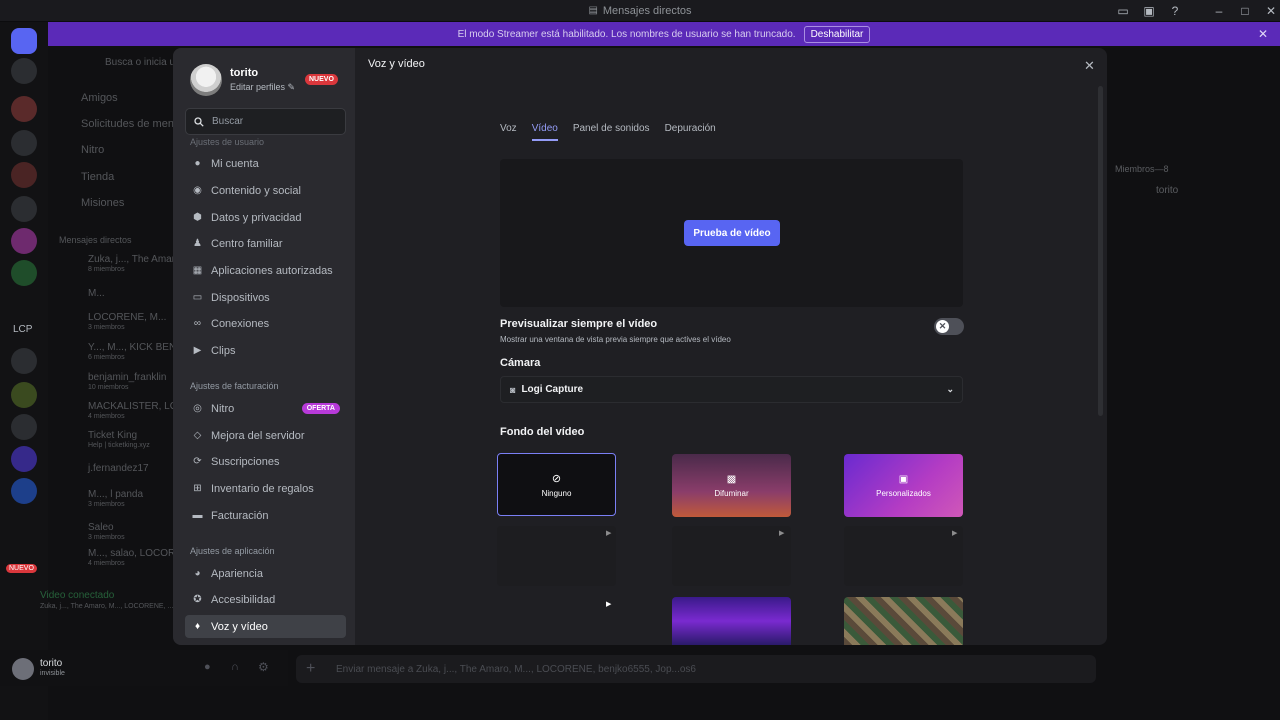 This screenshot has height=720, width=1280. Describe the element at coordinates (227, 142) in the screenshot. I see `section-user-settings: Ajustes de usuario` at that location.